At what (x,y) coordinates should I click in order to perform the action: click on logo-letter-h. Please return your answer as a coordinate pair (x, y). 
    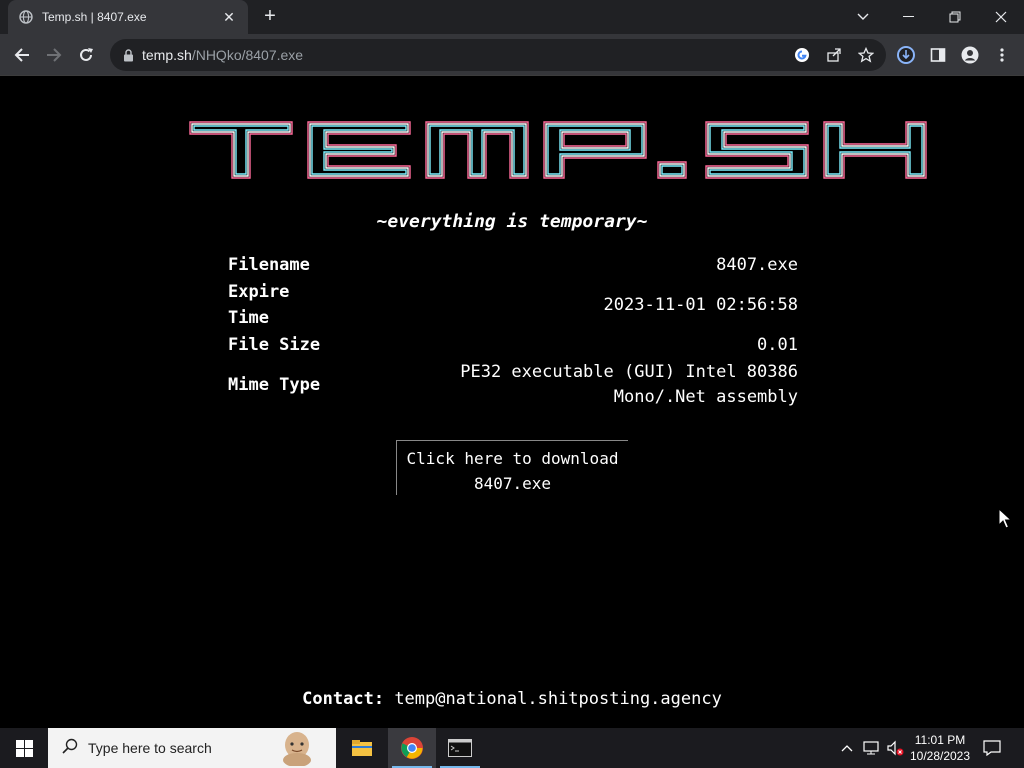
    Looking at the image, I should click on (875, 150).